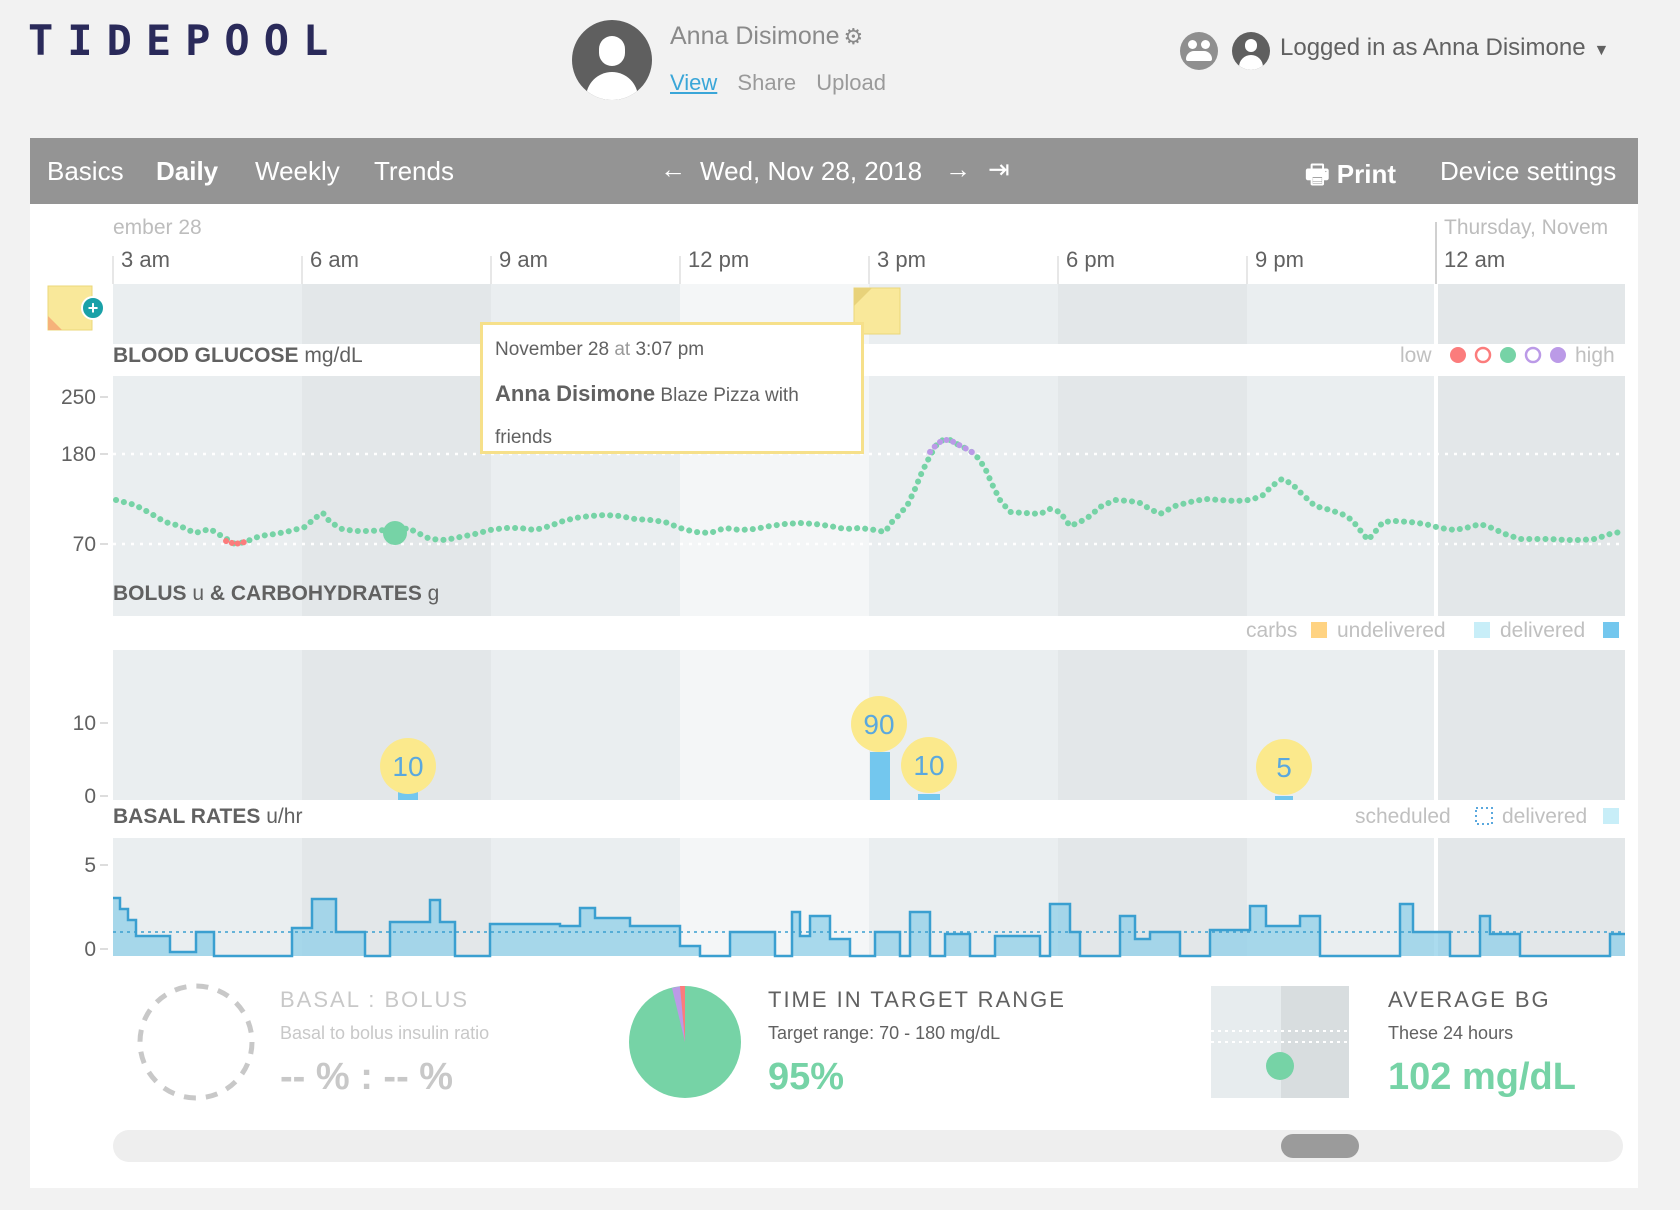 The width and height of the screenshot is (1680, 1210). What do you see at coordinates (85, 171) in the screenshot?
I see `tab-basics: Basics` at bounding box center [85, 171].